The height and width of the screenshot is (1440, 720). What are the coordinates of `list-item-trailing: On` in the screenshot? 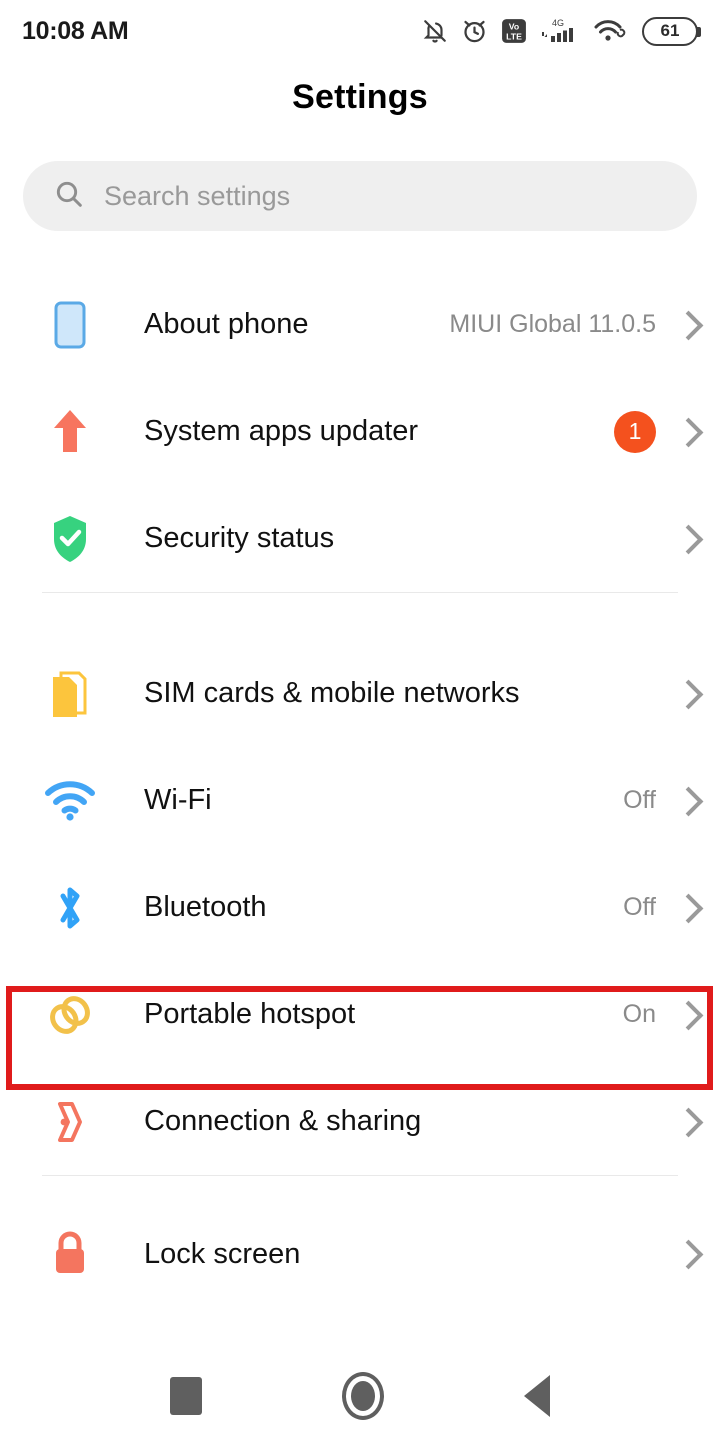 It's located at (660, 1015).